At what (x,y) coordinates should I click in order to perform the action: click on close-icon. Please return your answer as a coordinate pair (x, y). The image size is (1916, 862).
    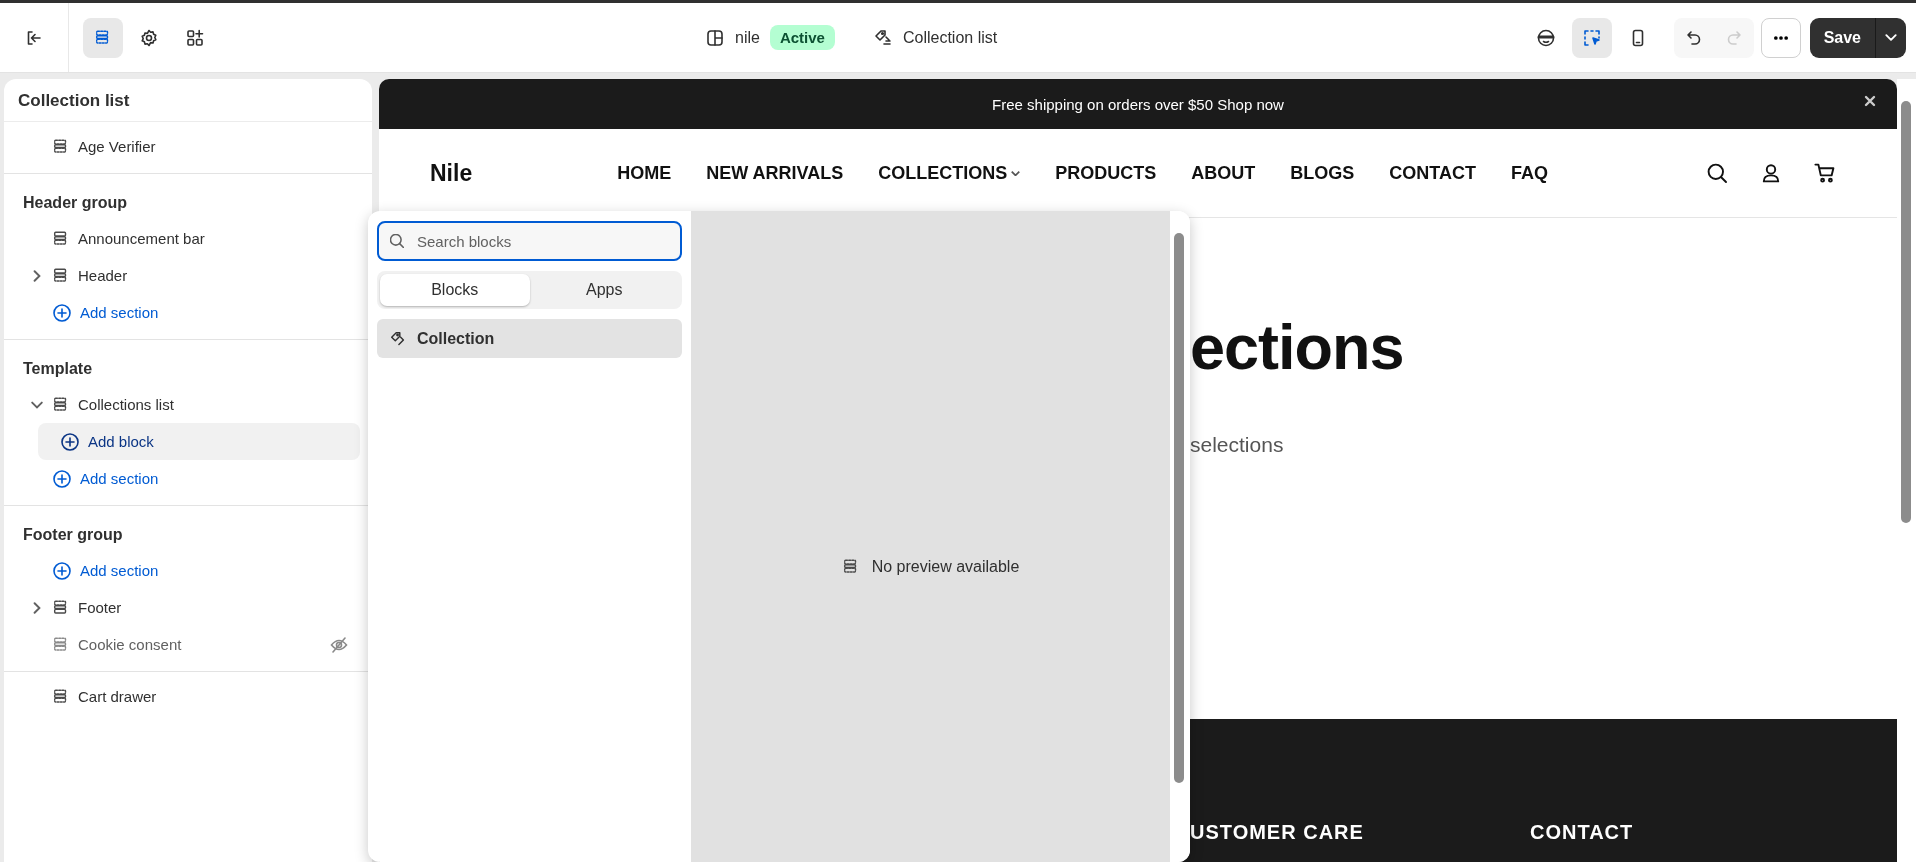
    Looking at the image, I should click on (1870, 101).